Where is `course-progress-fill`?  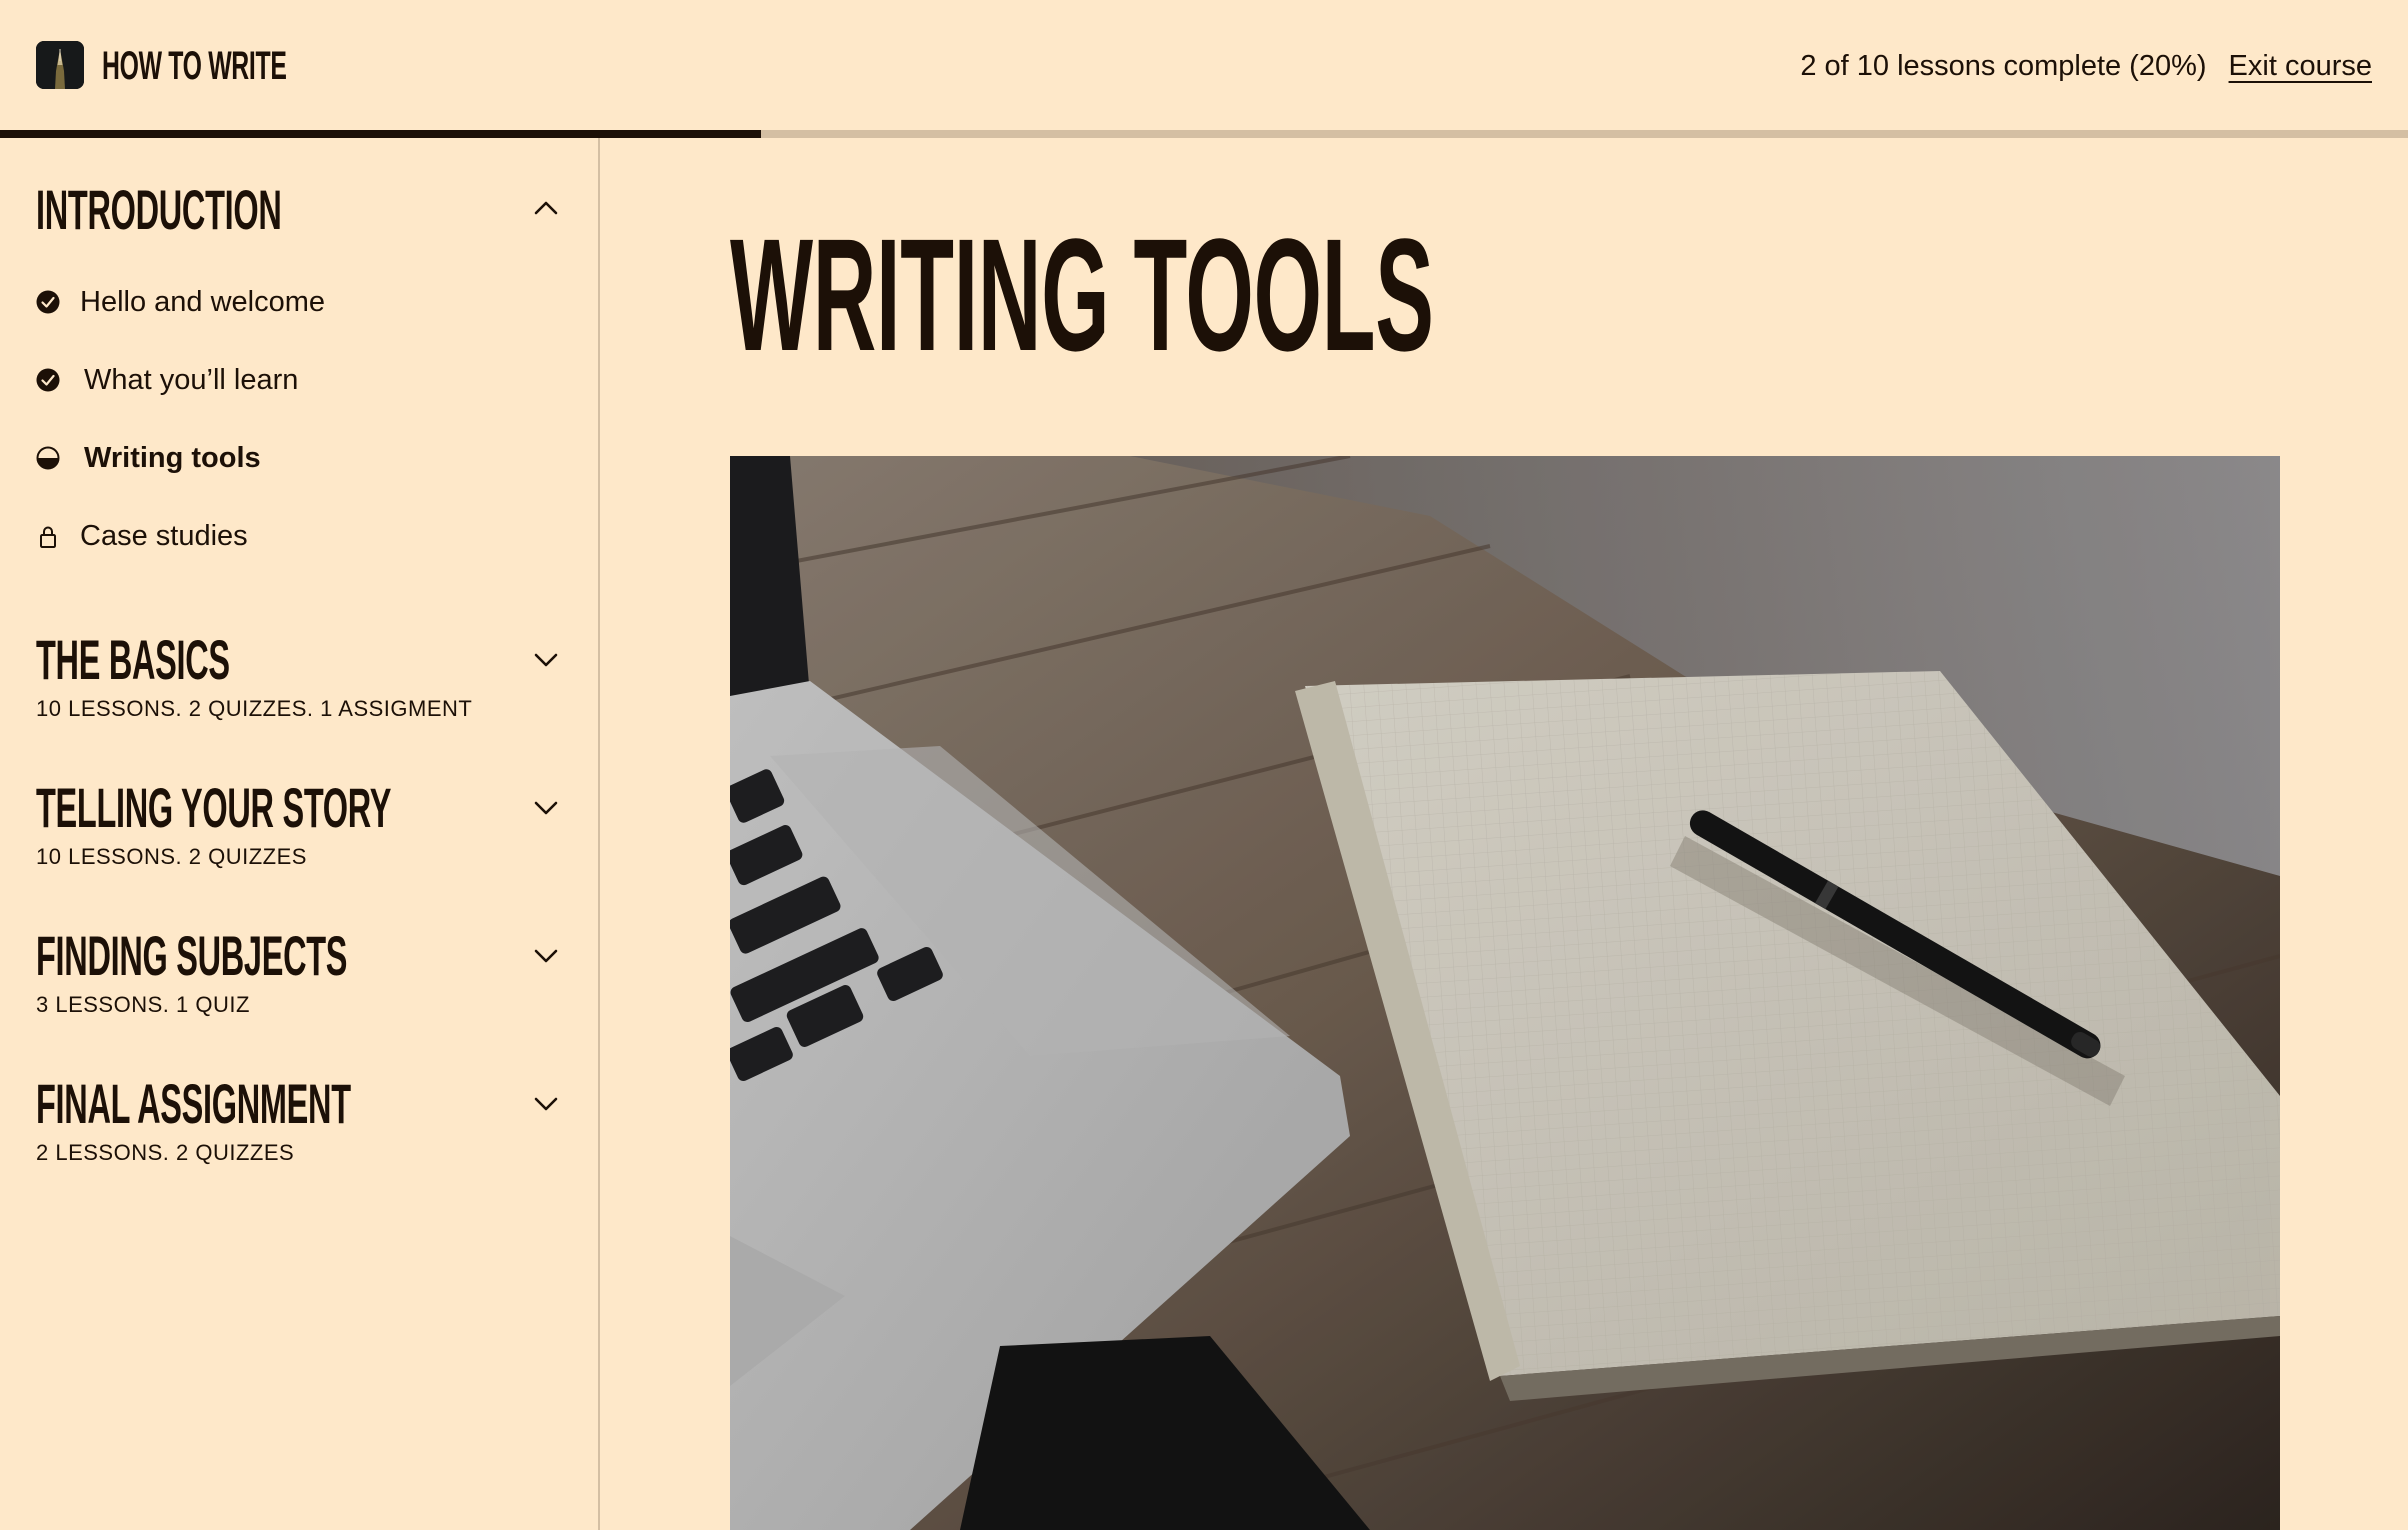 course-progress-fill is located at coordinates (380, 134).